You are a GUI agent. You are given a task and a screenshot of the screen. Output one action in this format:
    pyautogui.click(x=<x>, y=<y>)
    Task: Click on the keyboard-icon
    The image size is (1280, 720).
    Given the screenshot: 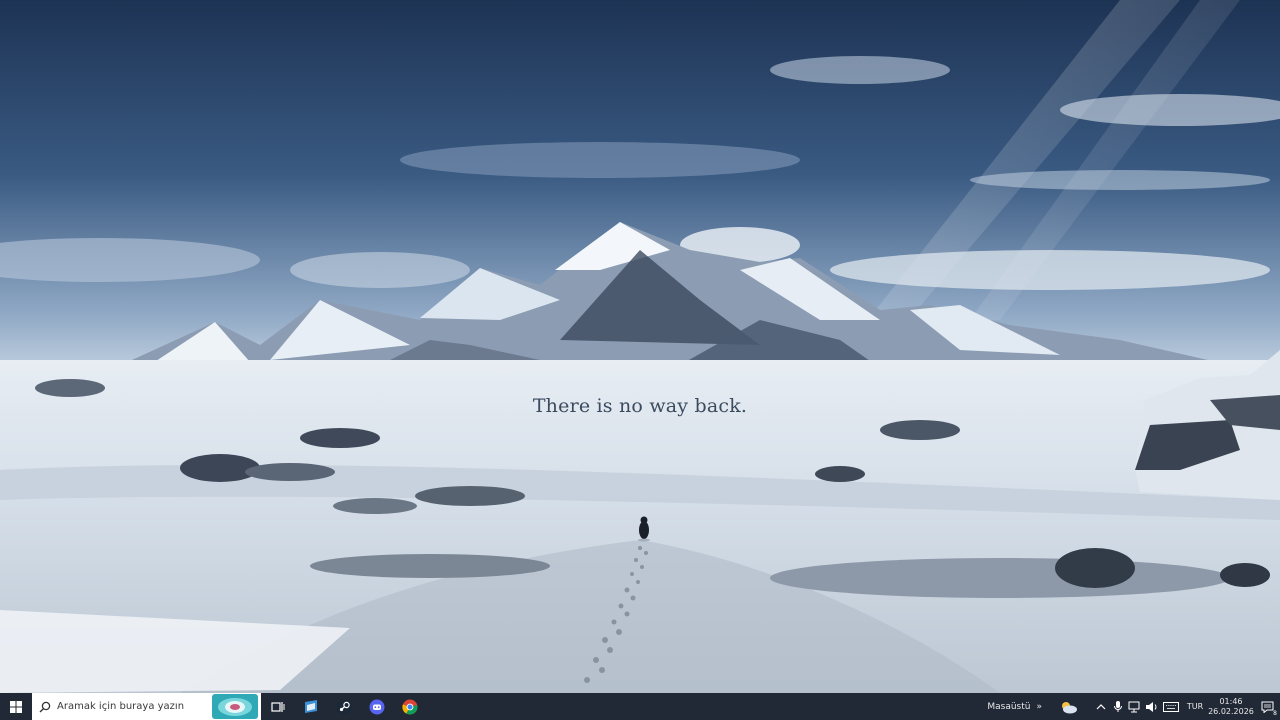 What is the action you would take?
    pyautogui.click(x=1171, y=706)
    